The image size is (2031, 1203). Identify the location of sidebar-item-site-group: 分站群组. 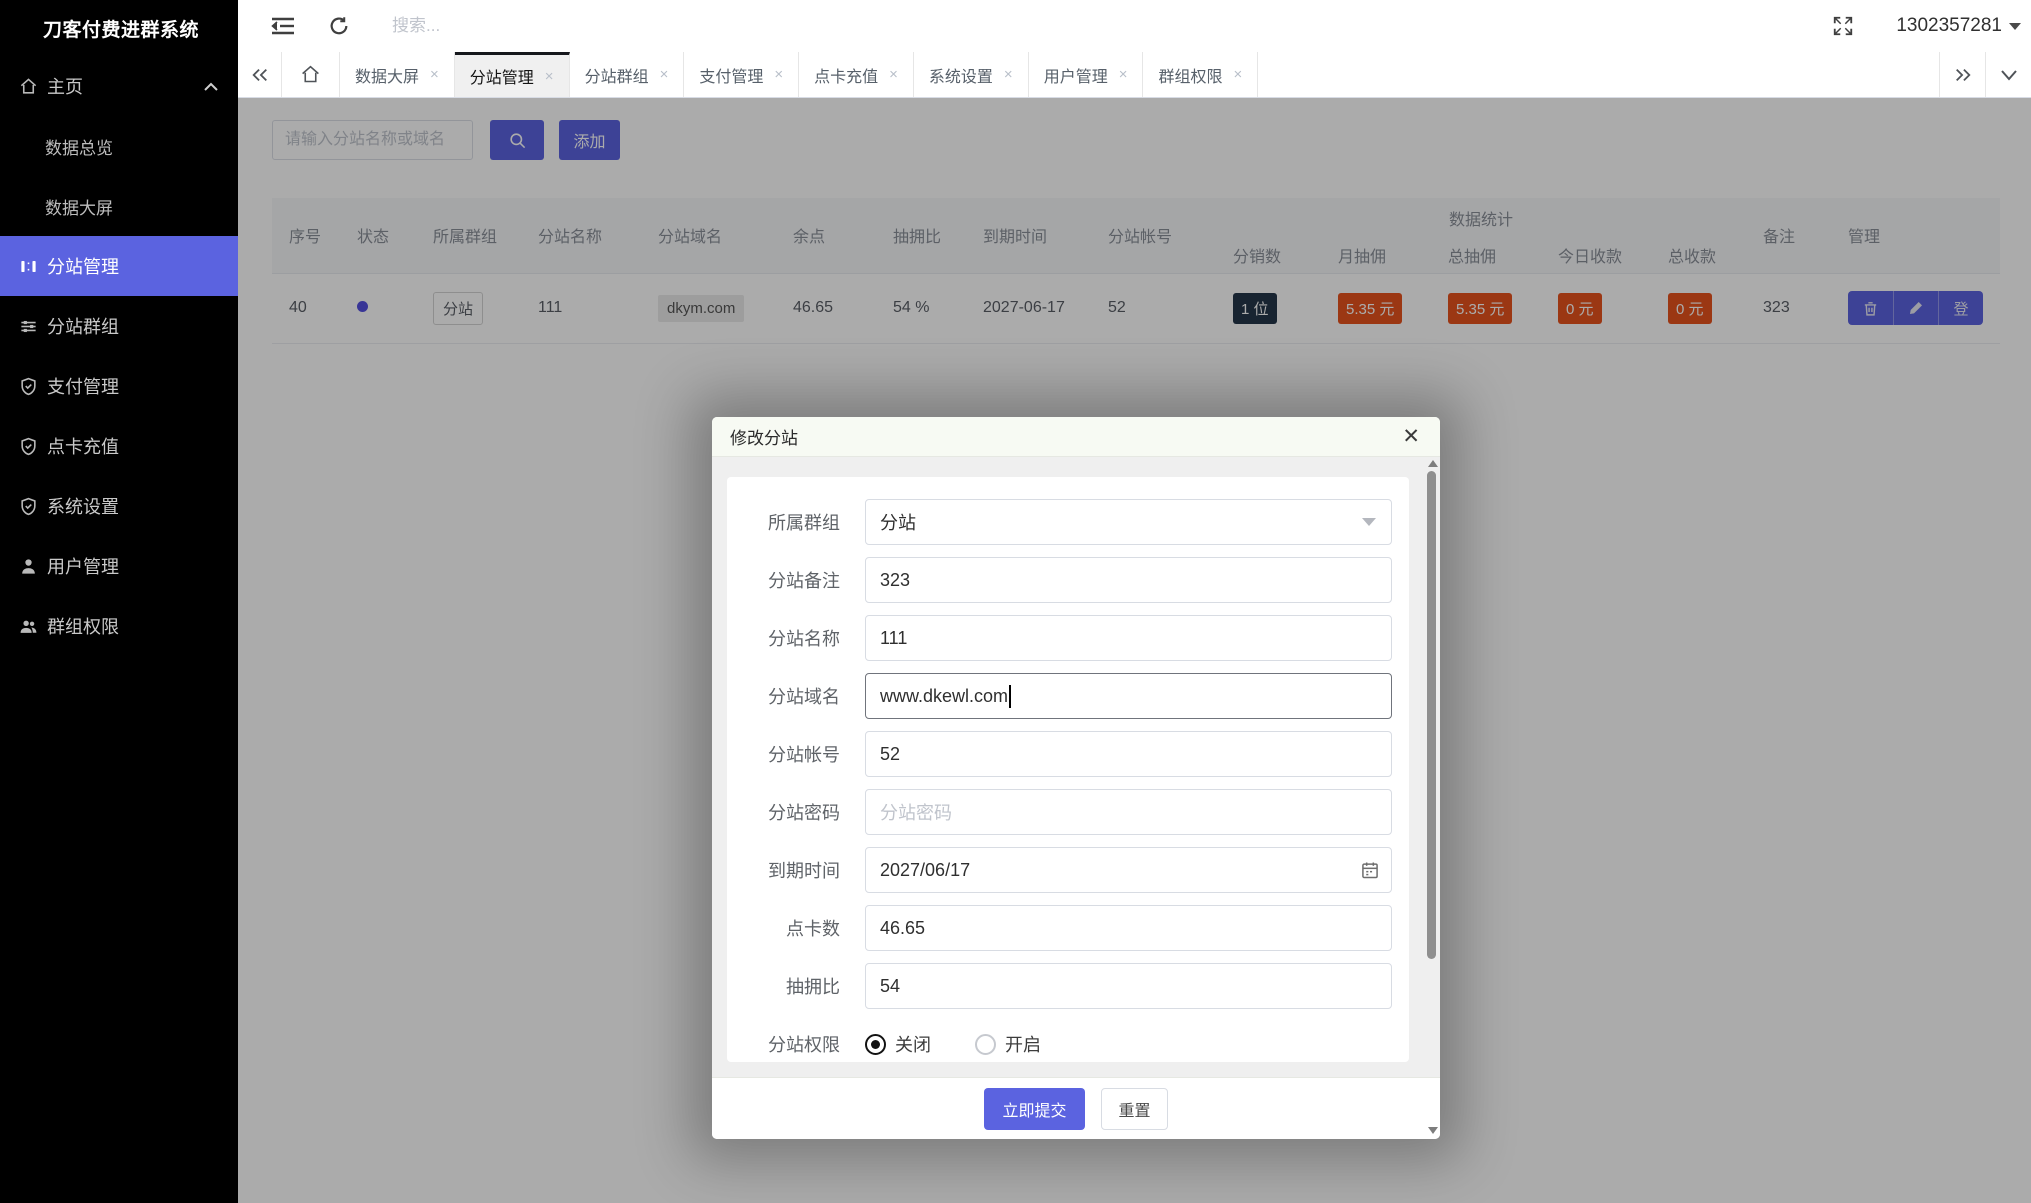
(119, 326).